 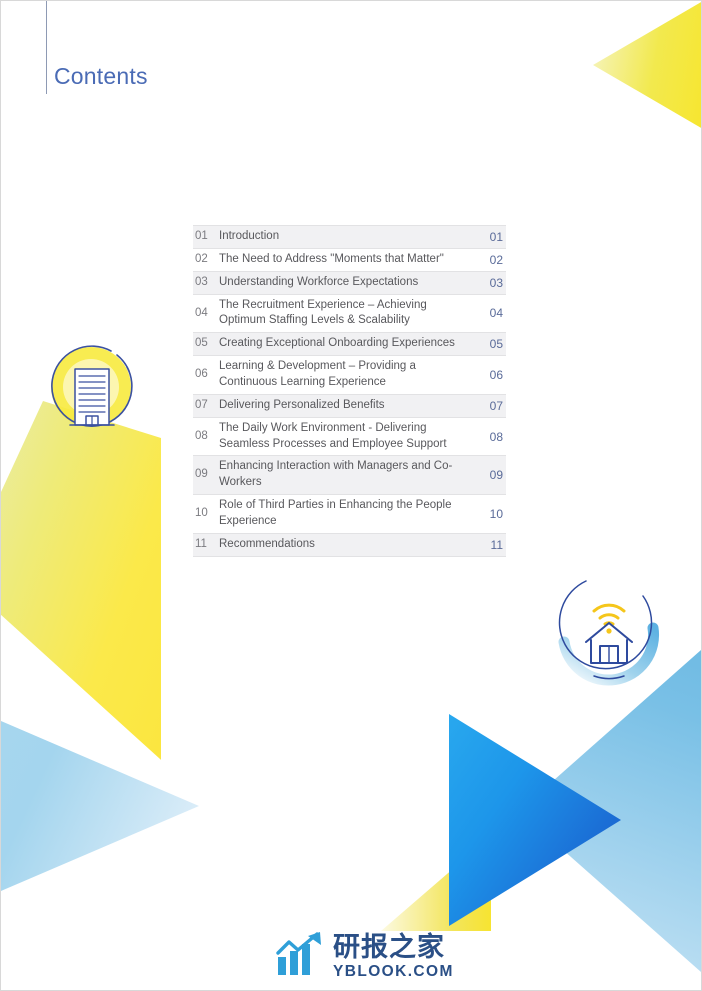 I want to click on toc-title: Introduction, so click(x=249, y=236).